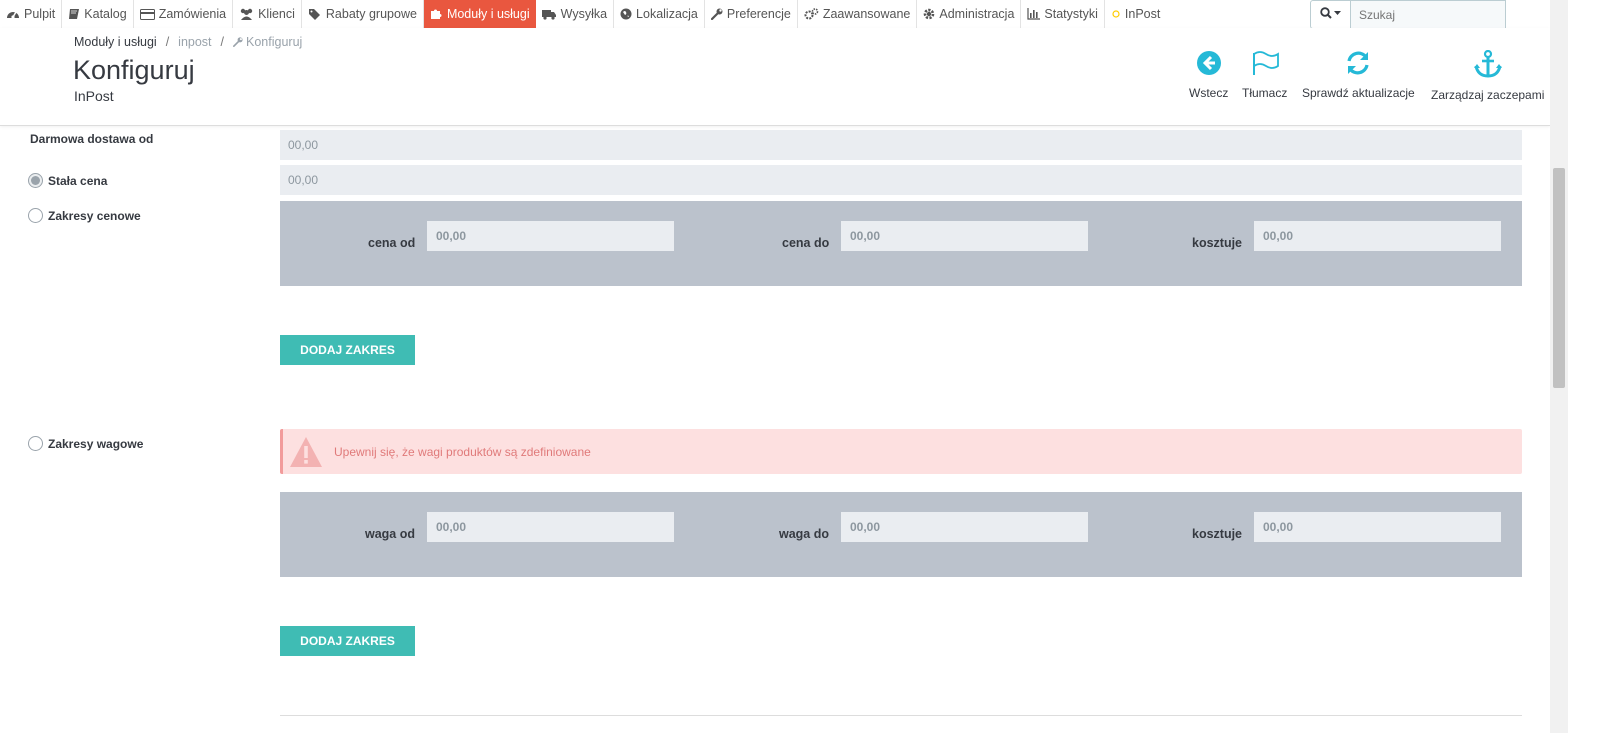 This screenshot has height=733, width=1600. Describe the element at coordinates (96, 443) in the screenshot. I see `weight-ranges-label: Zakresy wagowe` at that location.